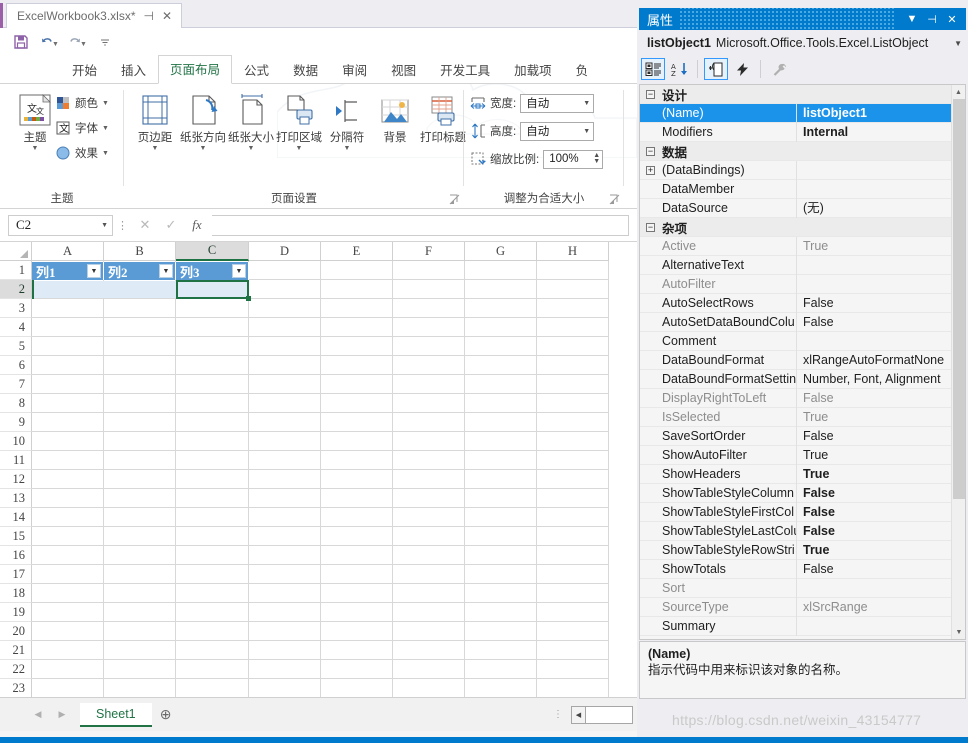 The image size is (968, 743). I want to click on scroll-up-icon: ▲, so click(958, 92).